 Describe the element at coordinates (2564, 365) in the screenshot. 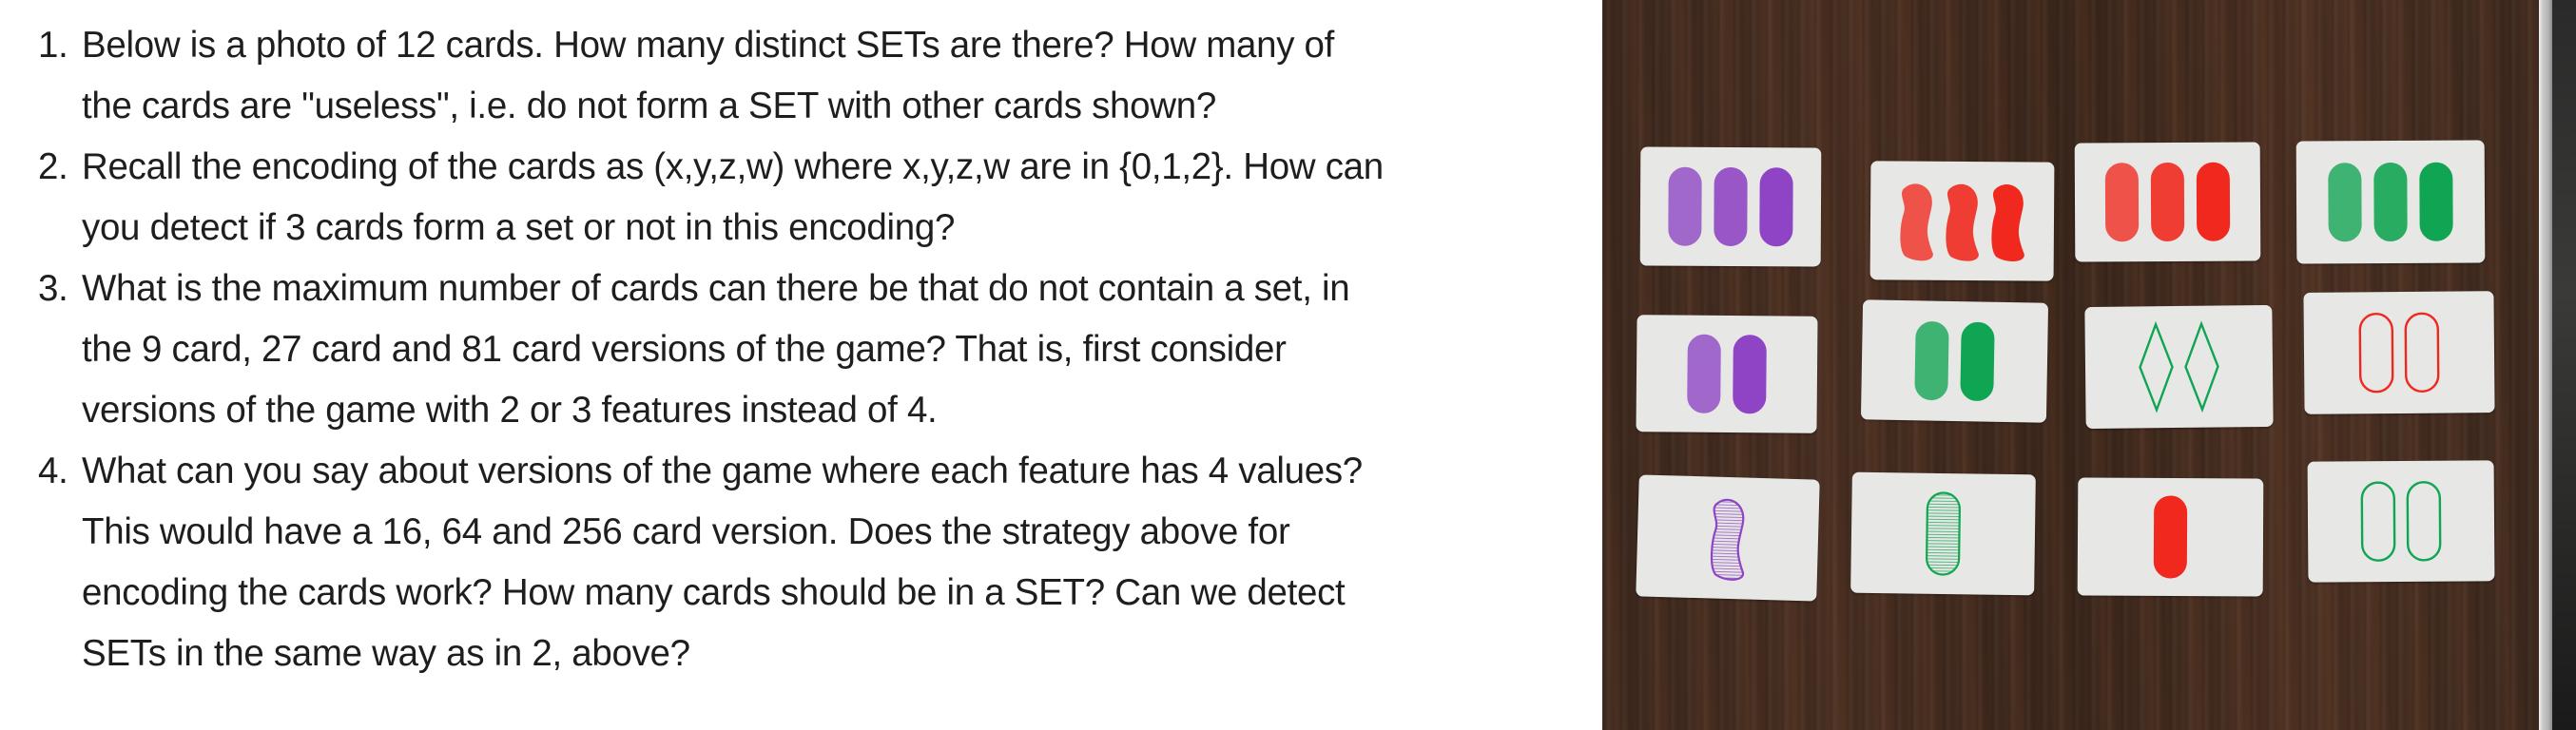

I see `photo-background` at that location.